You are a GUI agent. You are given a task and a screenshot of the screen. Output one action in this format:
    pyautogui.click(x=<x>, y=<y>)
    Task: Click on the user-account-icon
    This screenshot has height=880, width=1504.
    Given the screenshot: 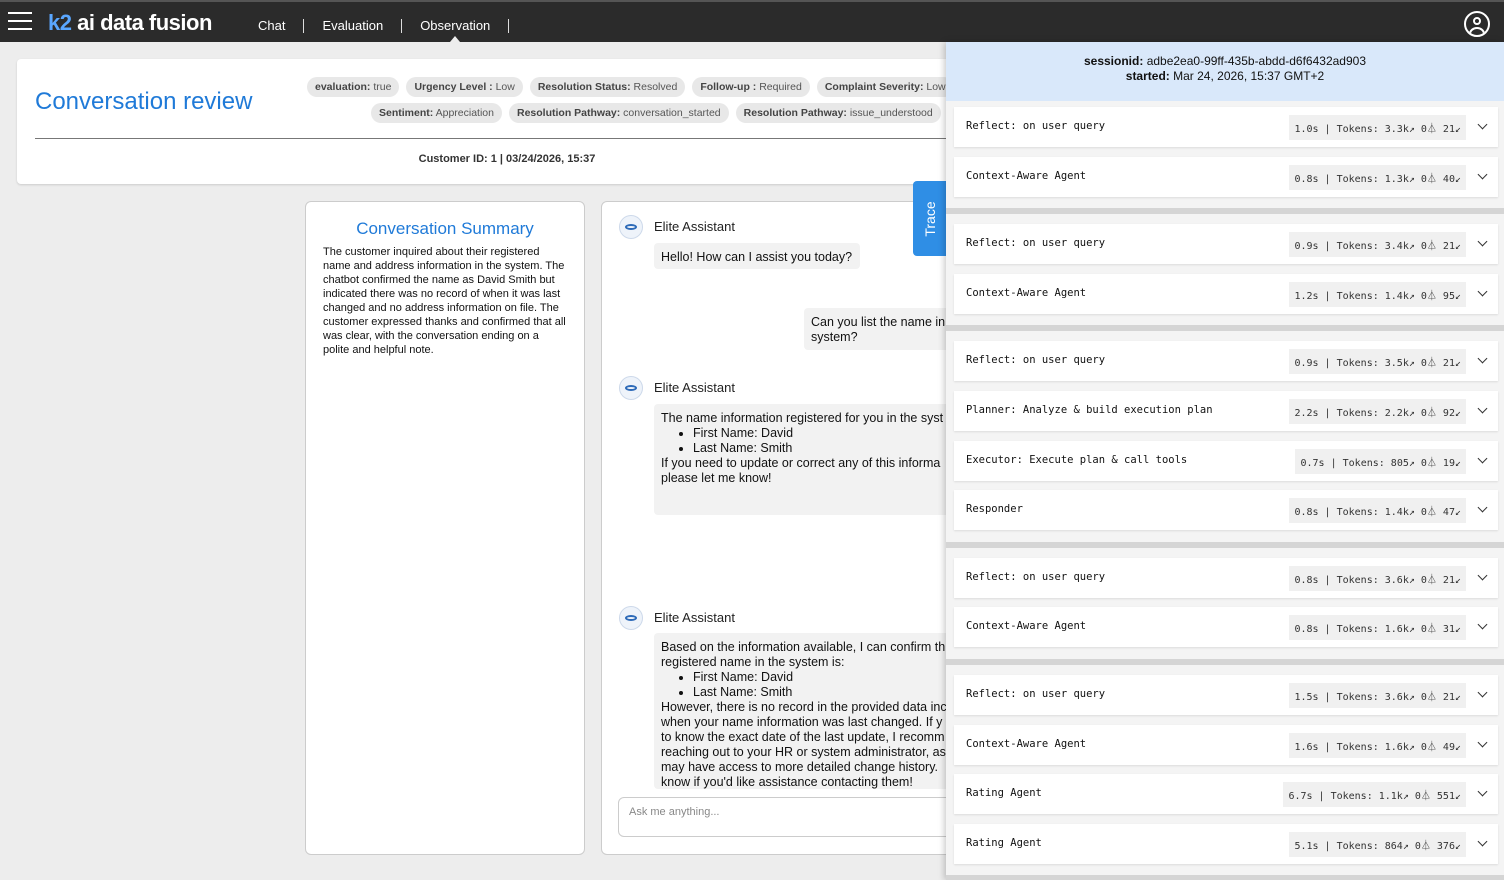 What is the action you would take?
    pyautogui.click(x=1477, y=24)
    